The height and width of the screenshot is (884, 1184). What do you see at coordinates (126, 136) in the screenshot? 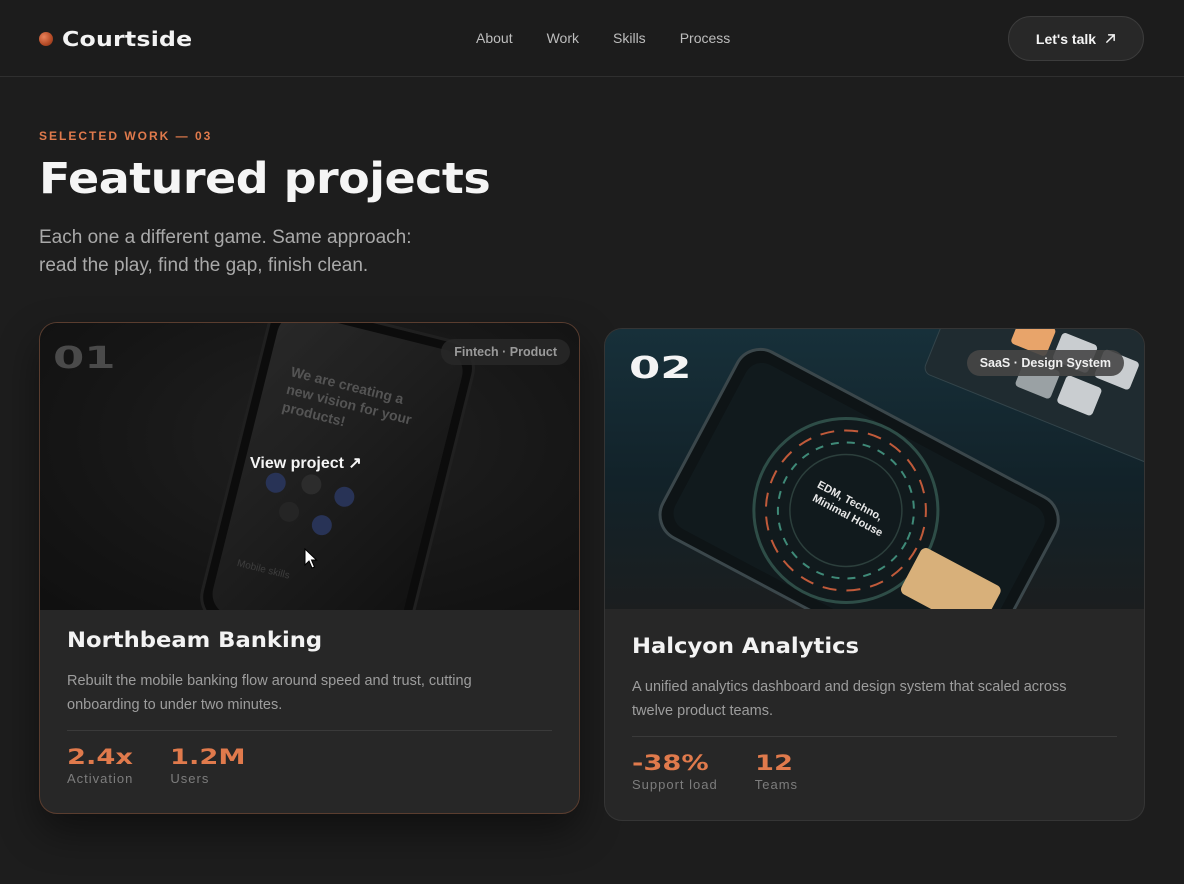
I see `section-eyebrow: SELECTED WORK — 03` at bounding box center [126, 136].